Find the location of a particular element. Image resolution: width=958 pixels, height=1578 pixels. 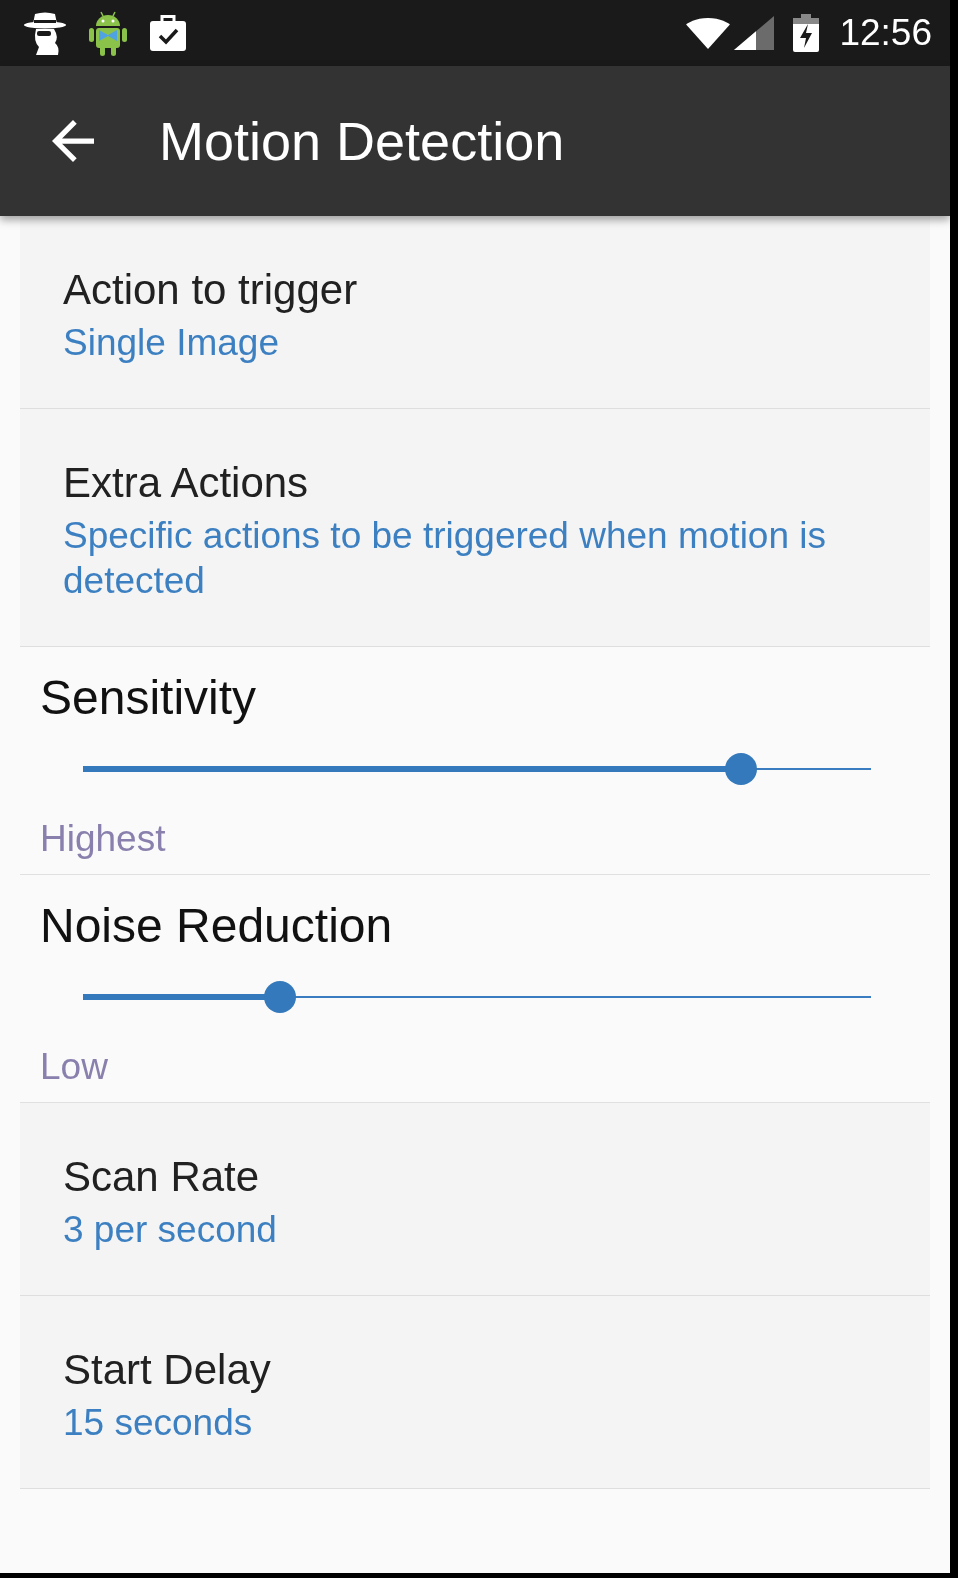

briefcase-check-icon is located at coordinates (168, 33).